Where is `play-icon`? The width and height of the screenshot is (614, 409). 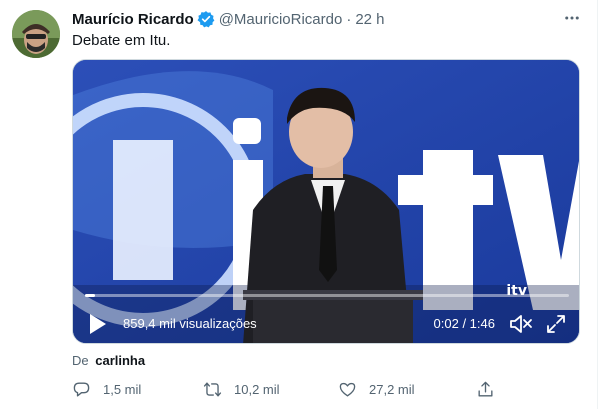 play-icon is located at coordinates (98, 324).